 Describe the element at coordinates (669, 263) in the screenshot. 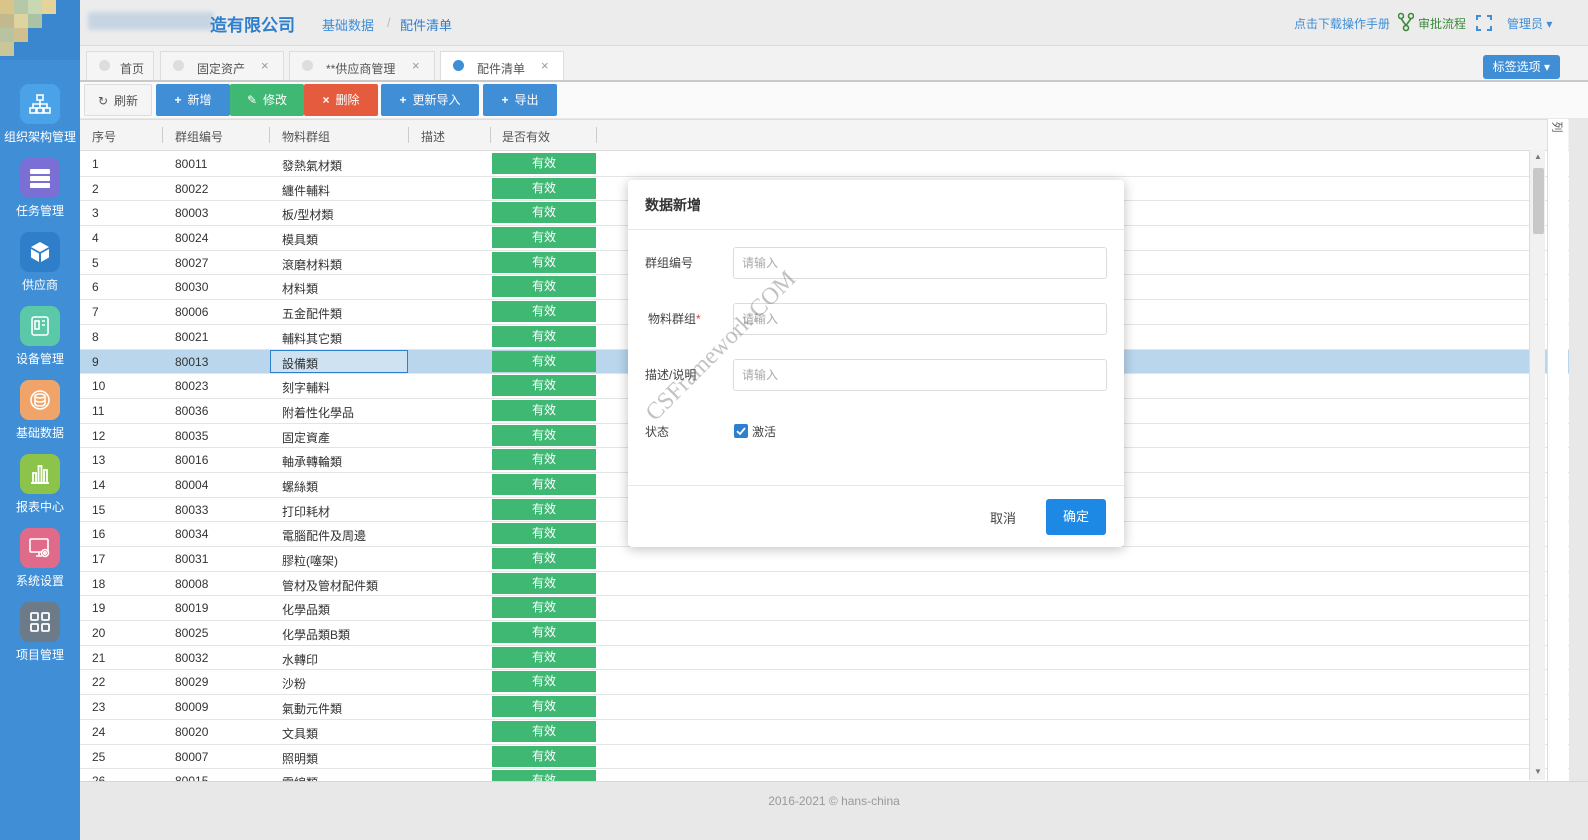

I see `field-label-code: 群组编号` at that location.